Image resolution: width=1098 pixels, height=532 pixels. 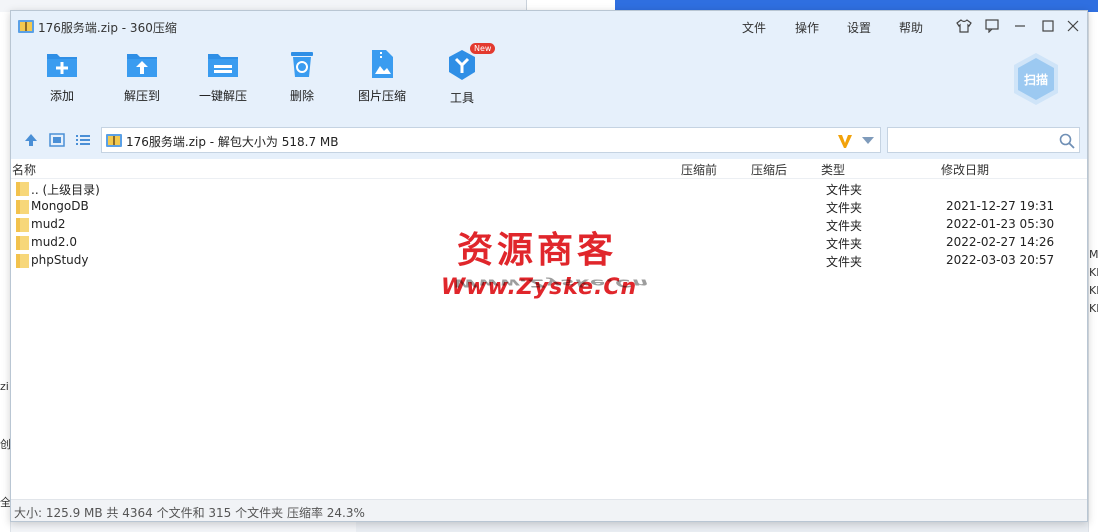 I want to click on item-name: mud2.0, so click(x=54, y=242).